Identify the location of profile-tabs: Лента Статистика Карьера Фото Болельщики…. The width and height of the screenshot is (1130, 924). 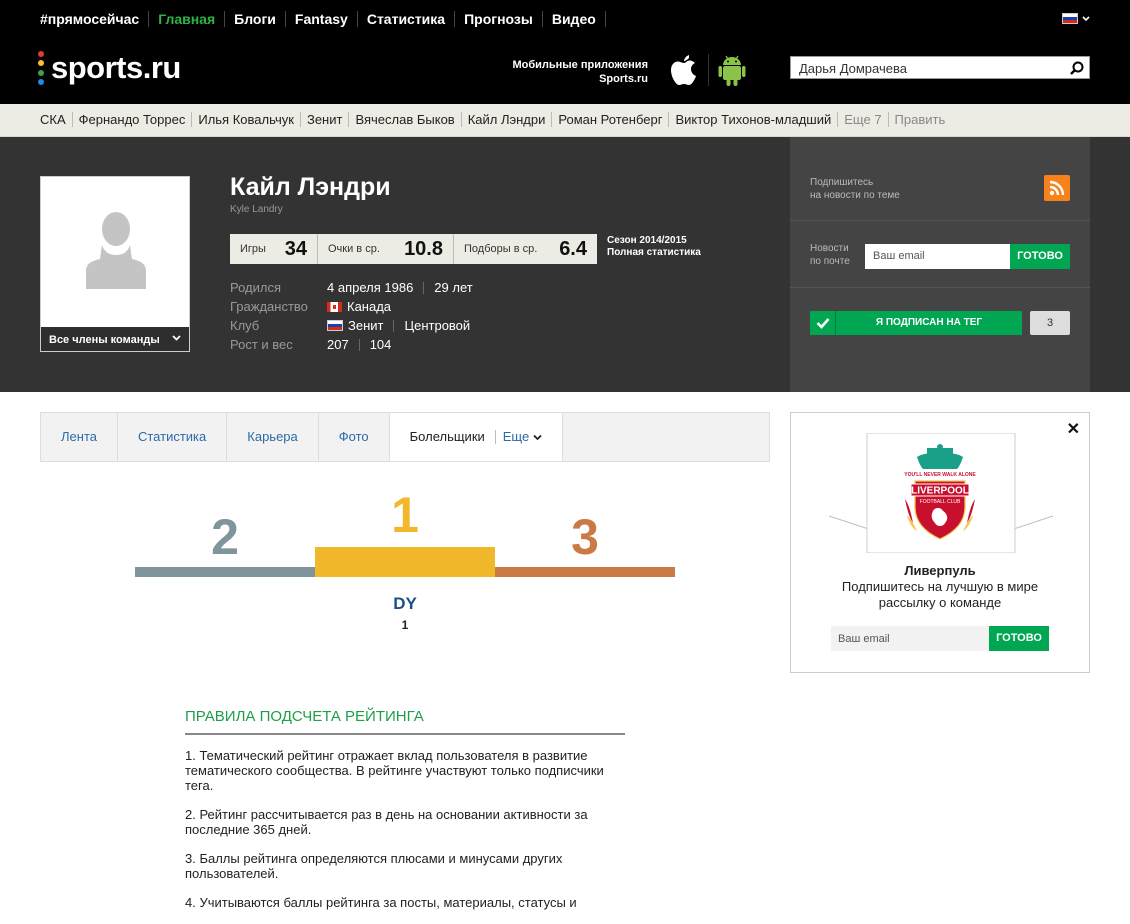
(405, 437).